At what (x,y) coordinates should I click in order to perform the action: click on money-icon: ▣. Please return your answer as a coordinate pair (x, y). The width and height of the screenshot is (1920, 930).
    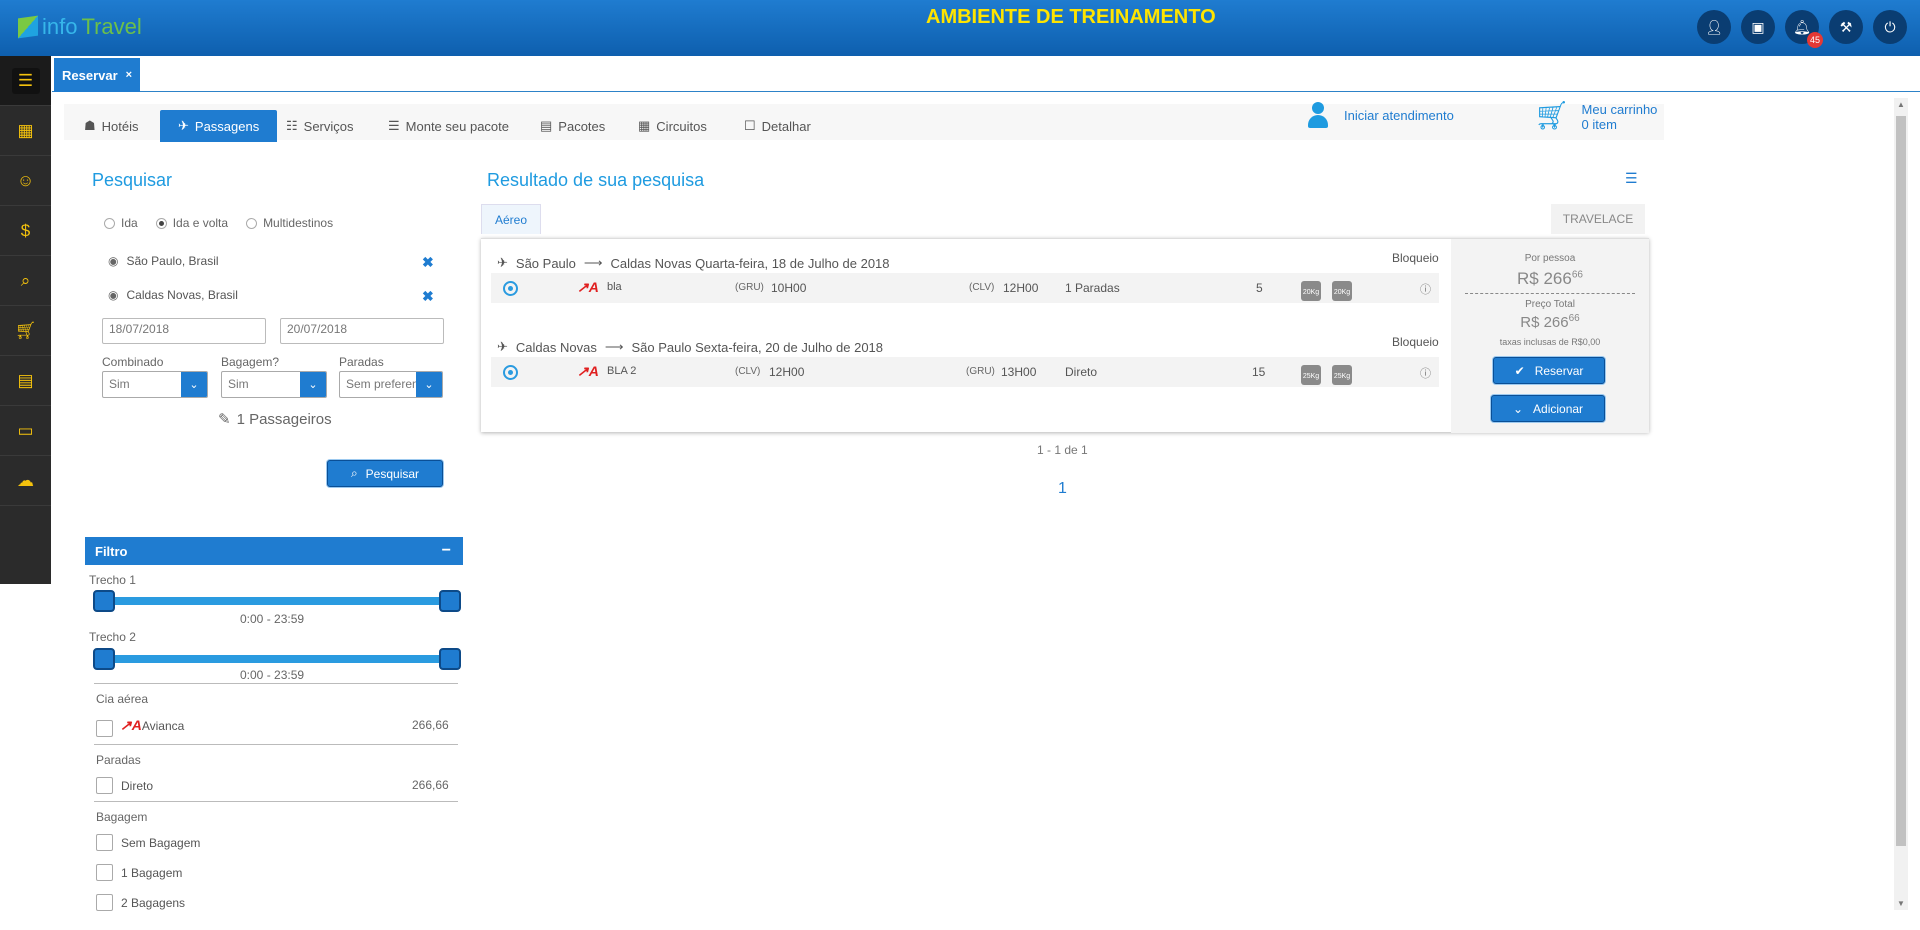
    Looking at the image, I should click on (1758, 27).